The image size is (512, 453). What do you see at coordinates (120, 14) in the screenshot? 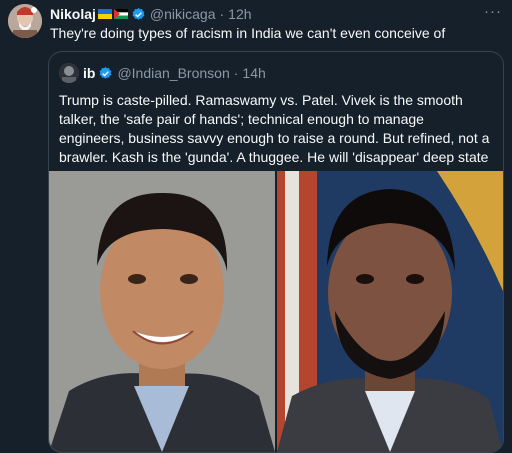
I see `palestine-flag-icon` at bounding box center [120, 14].